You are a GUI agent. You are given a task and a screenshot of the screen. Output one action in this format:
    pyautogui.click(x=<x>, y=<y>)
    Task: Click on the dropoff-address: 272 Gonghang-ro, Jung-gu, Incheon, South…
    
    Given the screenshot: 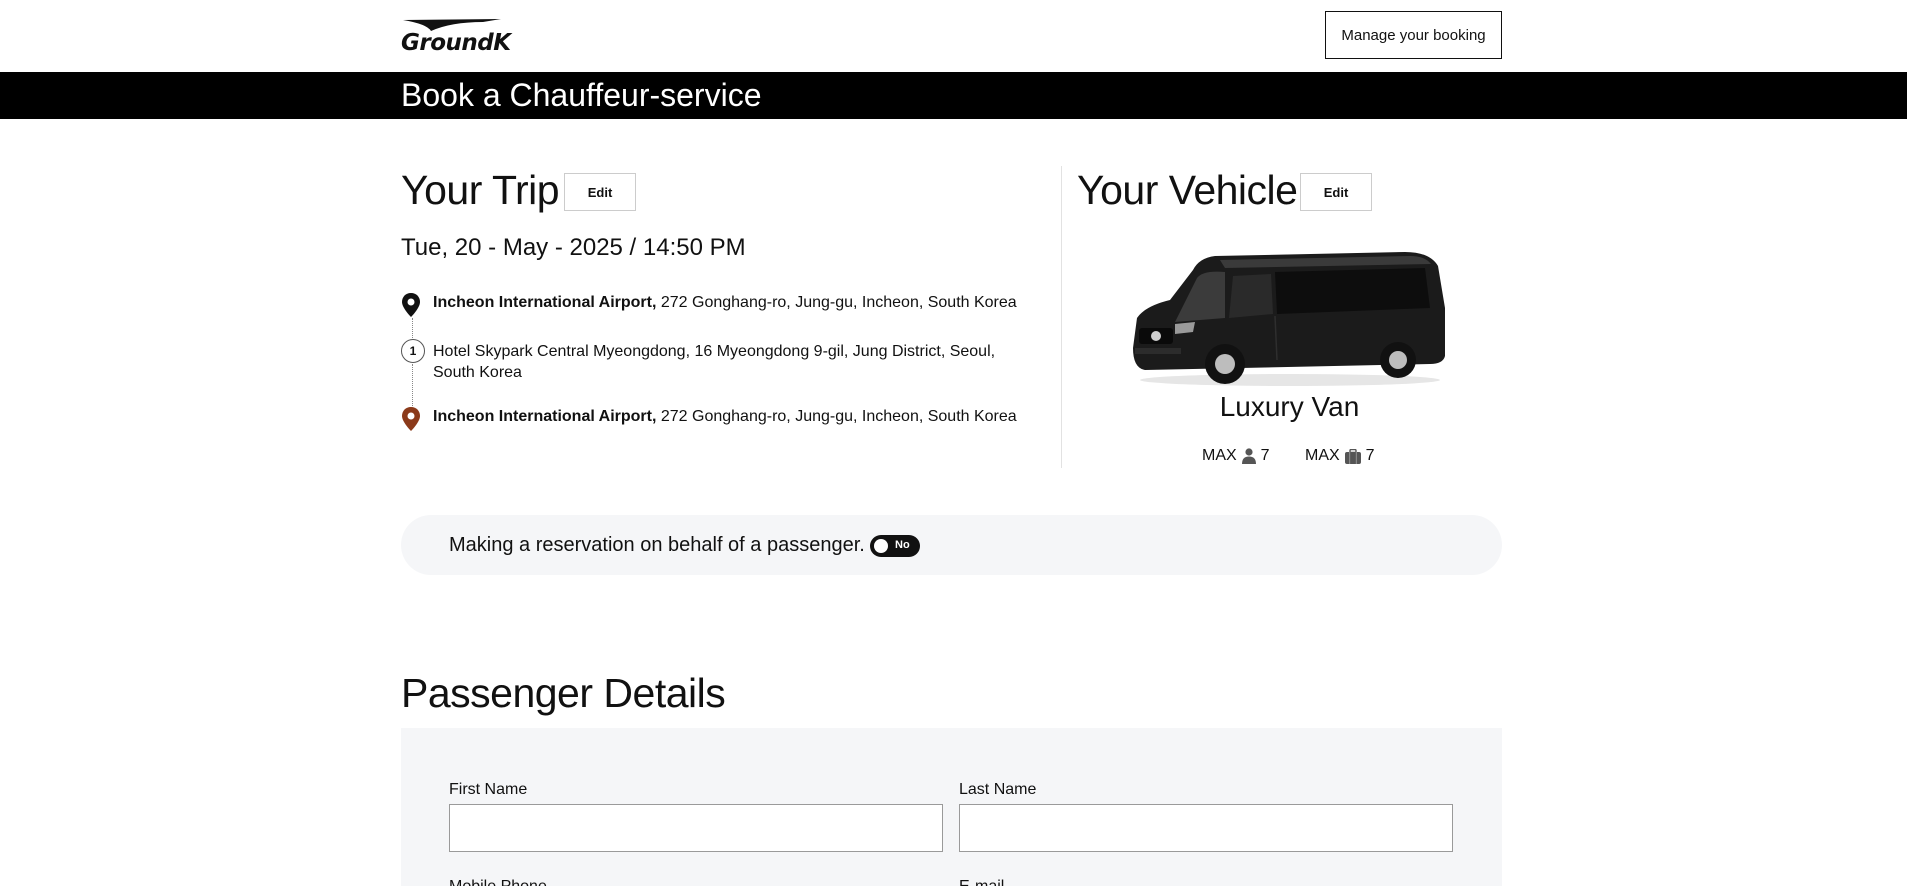 What is the action you would take?
    pyautogui.click(x=836, y=416)
    